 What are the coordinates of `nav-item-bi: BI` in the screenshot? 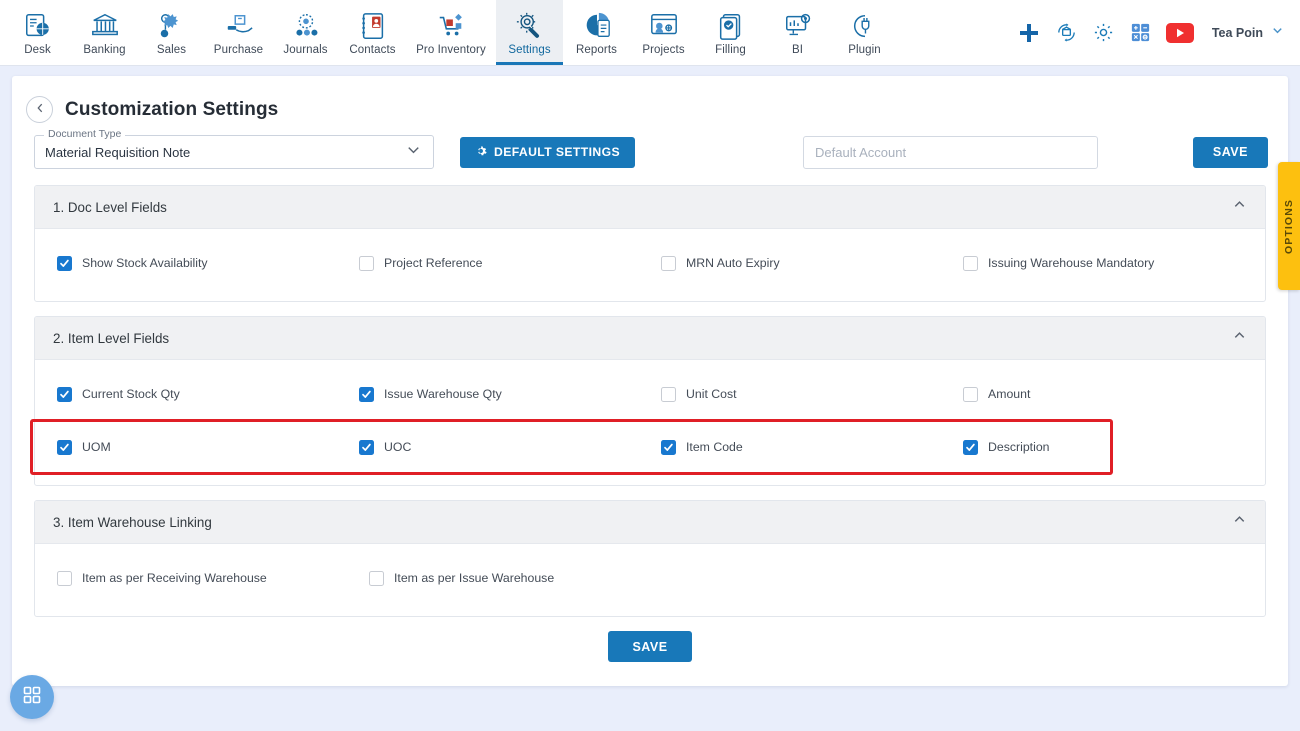 It's located at (797, 32).